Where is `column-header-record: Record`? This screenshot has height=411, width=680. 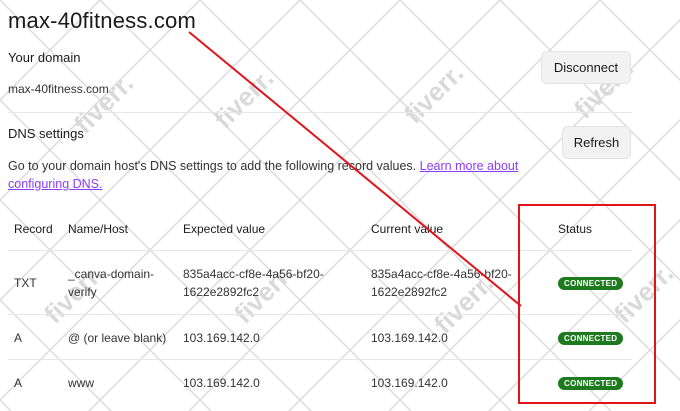
column-header-record: Record is located at coordinates (33, 229).